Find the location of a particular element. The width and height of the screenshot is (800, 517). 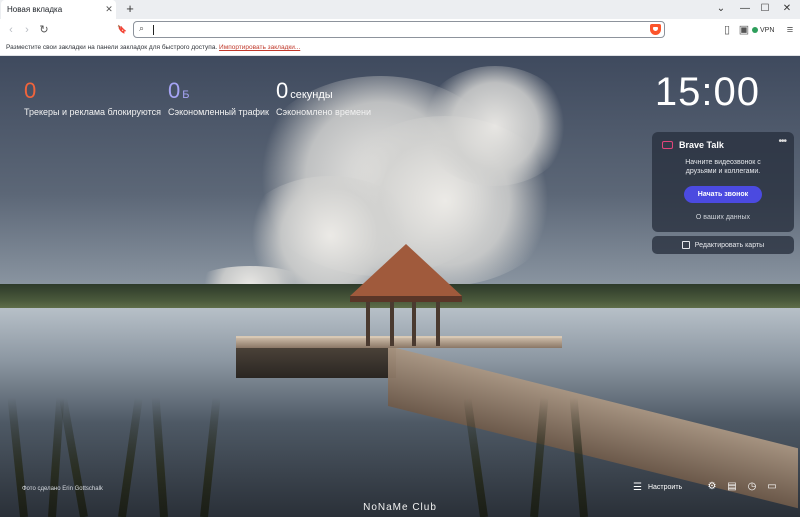

customize-button: ☰ Настроить is located at coordinates (657, 487).